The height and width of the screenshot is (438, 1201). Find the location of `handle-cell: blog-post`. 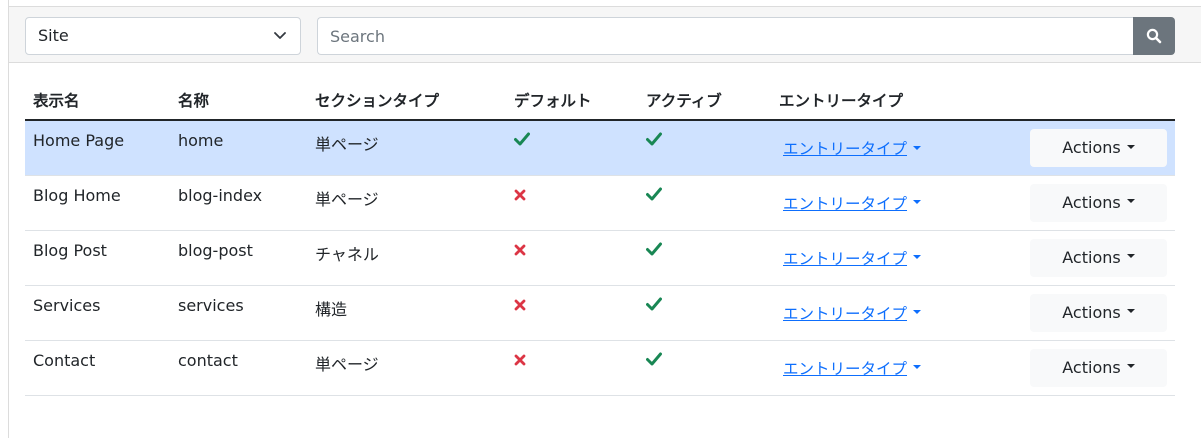

handle-cell: blog-post is located at coordinates (238, 258).